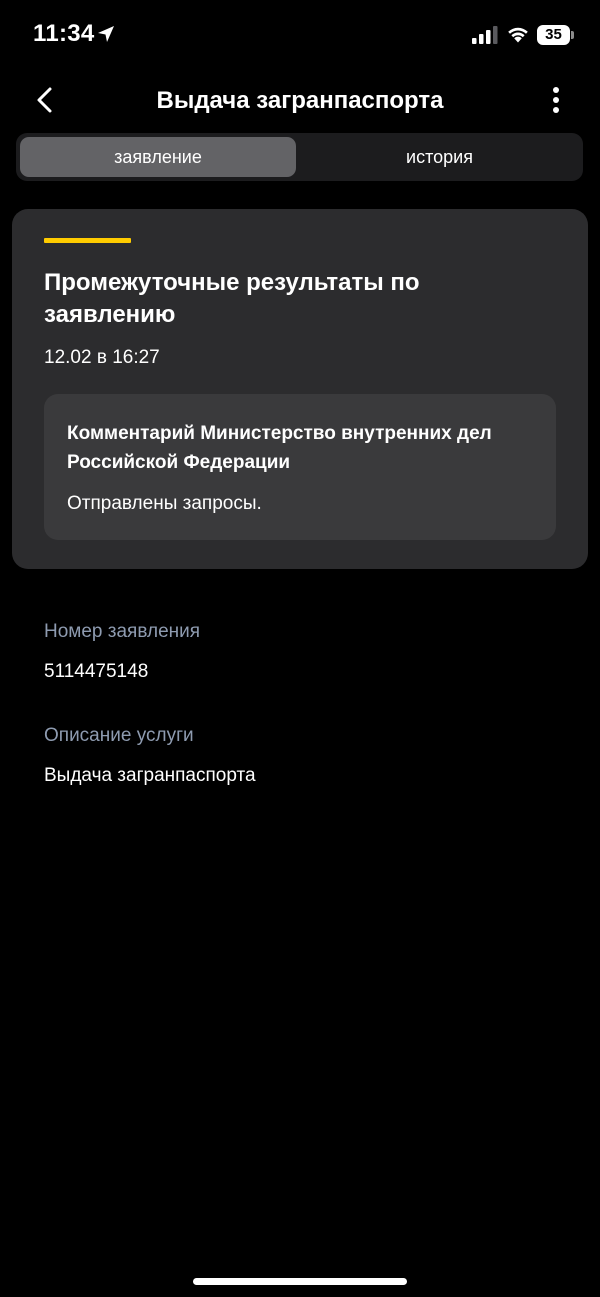 This screenshot has width=600, height=1297. I want to click on battery-level: 35, so click(553, 34).